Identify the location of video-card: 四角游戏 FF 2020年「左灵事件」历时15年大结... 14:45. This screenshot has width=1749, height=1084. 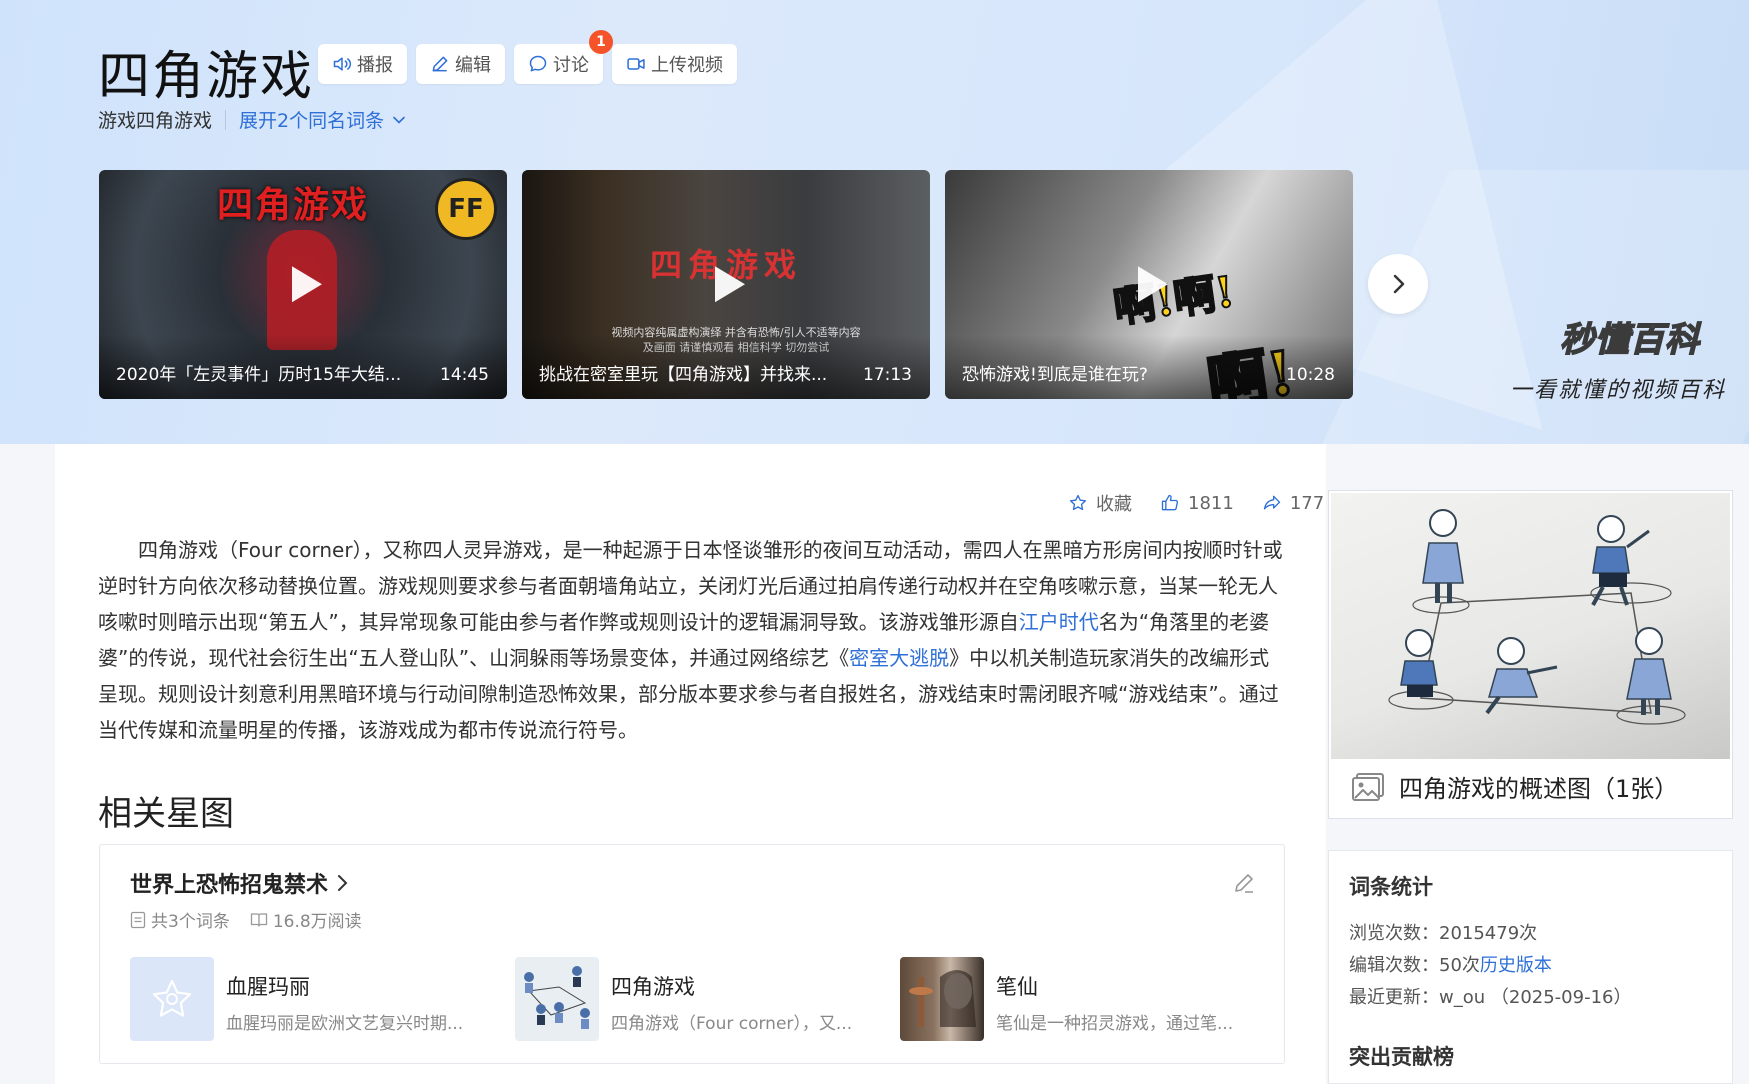
(303, 284).